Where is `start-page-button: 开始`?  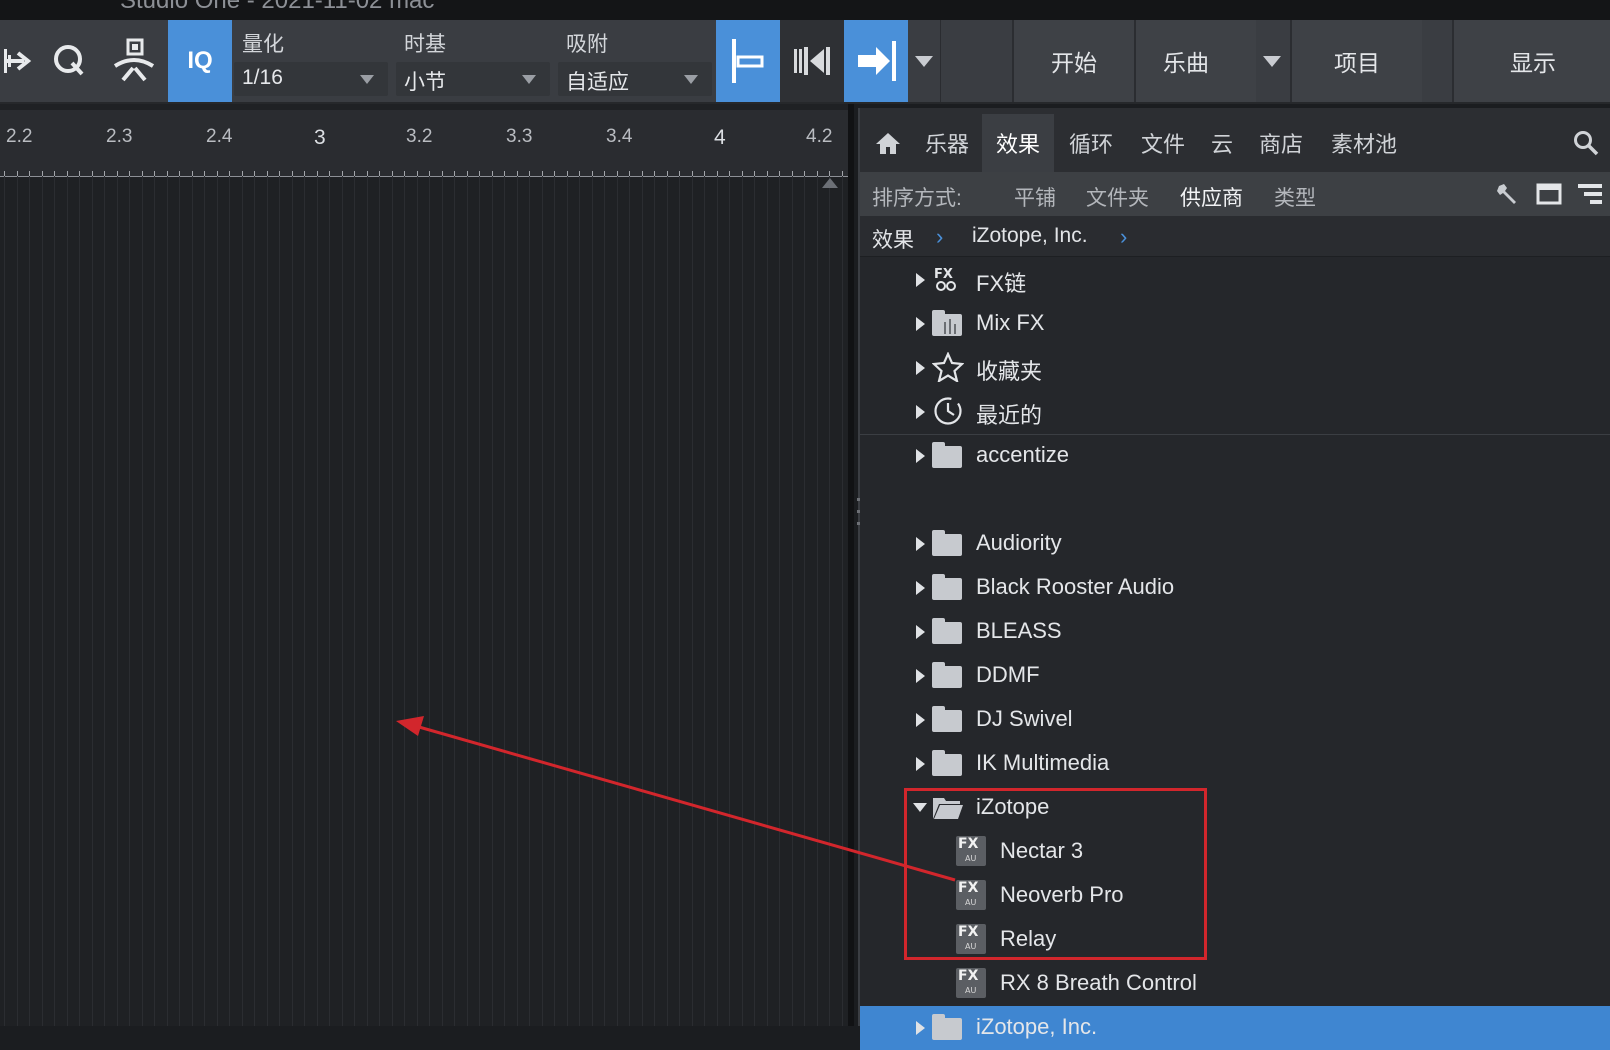
start-page-button: 开始 is located at coordinates (1073, 61).